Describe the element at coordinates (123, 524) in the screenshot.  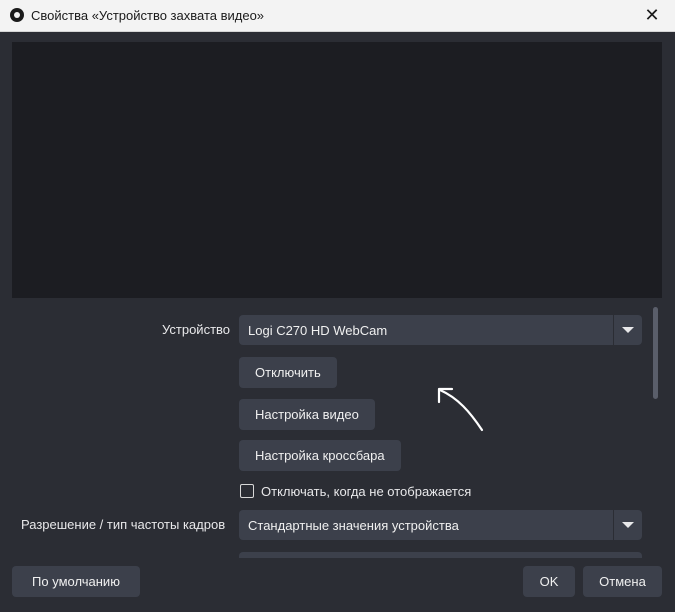
I see `resolution-label: Разрешение / тип частоты кадров` at that location.